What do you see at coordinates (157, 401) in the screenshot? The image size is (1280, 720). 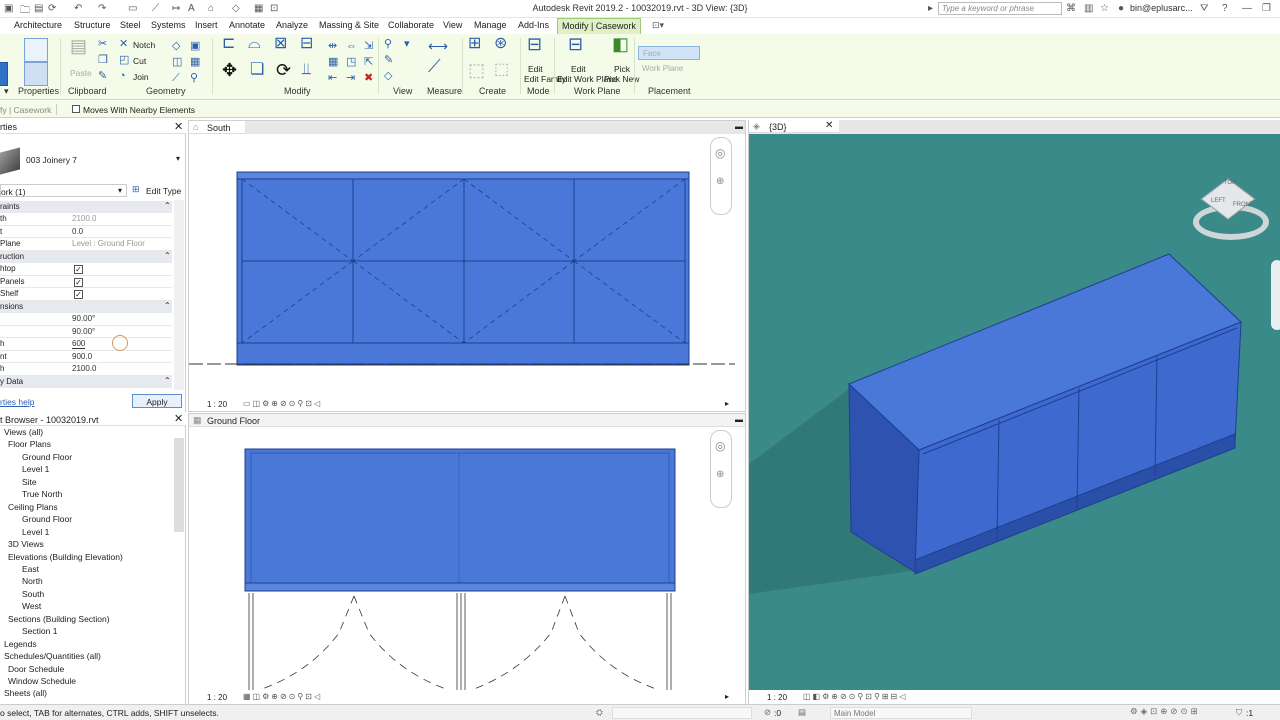 I see `apply-button: Apply` at bounding box center [157, 401].